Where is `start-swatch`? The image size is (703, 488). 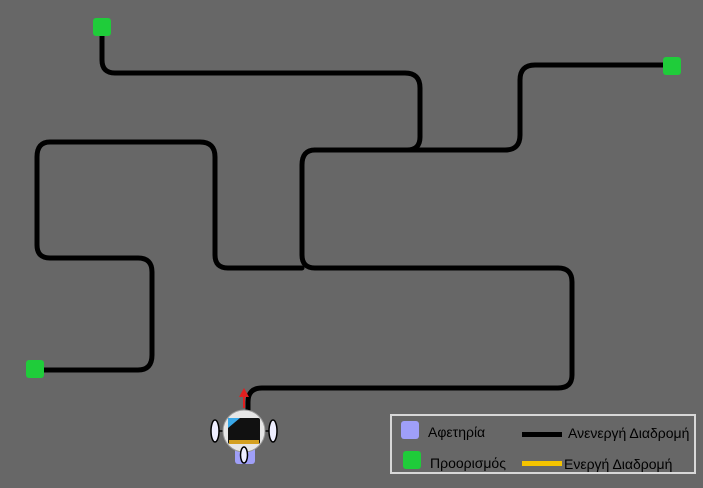 start-swatch is located at coordinates (410, 430).